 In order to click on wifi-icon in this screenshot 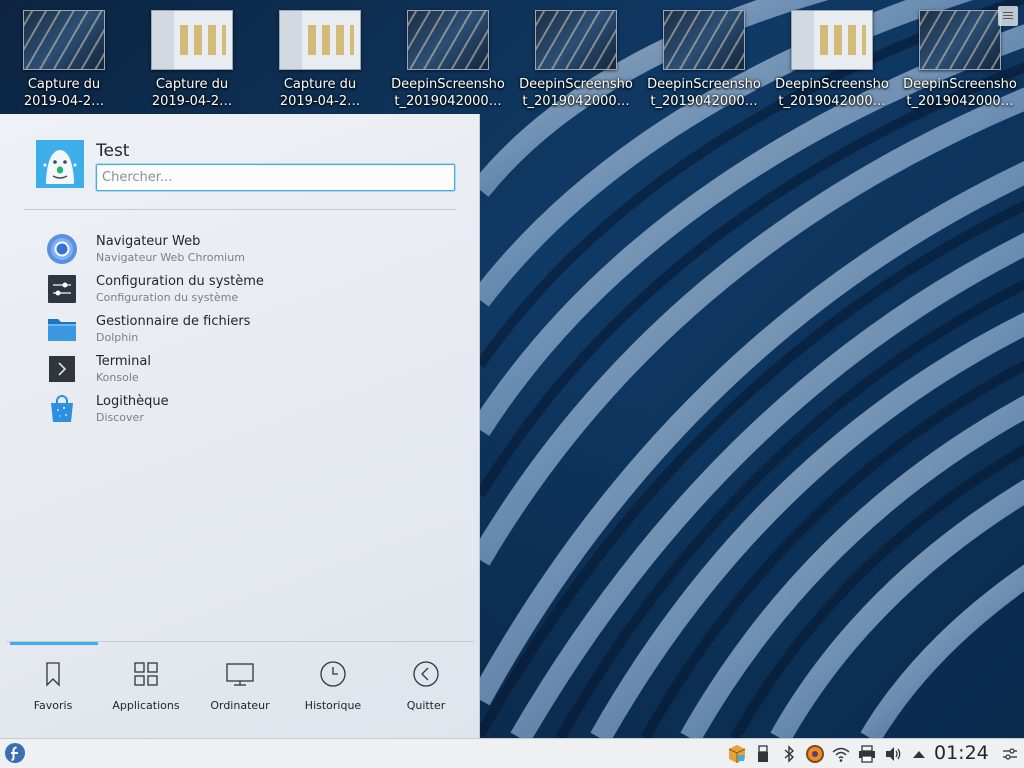, I will do `click(841, 754)`.